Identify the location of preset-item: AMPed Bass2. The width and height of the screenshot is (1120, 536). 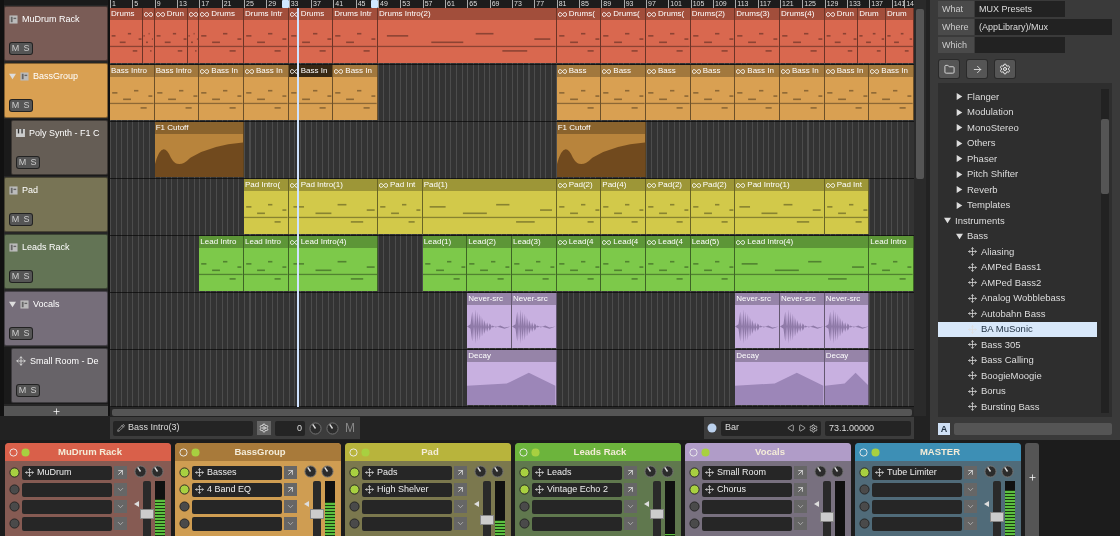
(1017, 283).